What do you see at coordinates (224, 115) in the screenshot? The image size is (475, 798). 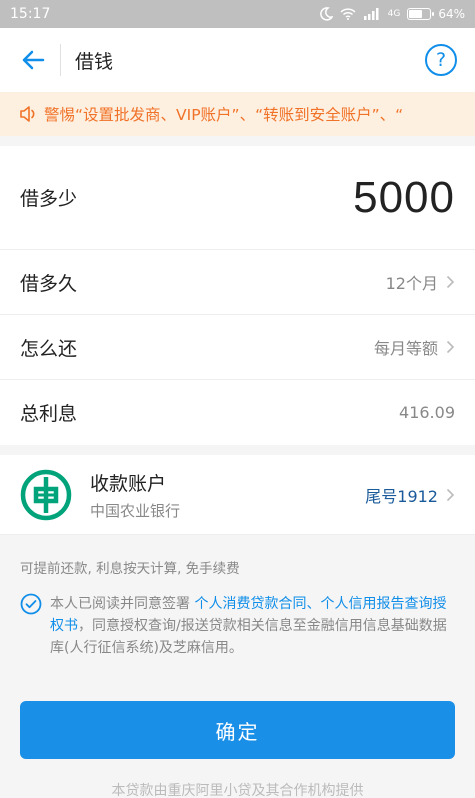 I see `notice-text: 警惕“设置批发商、VIP账户”、“转账到安全账户”、“` at bounding box center [224, 115].